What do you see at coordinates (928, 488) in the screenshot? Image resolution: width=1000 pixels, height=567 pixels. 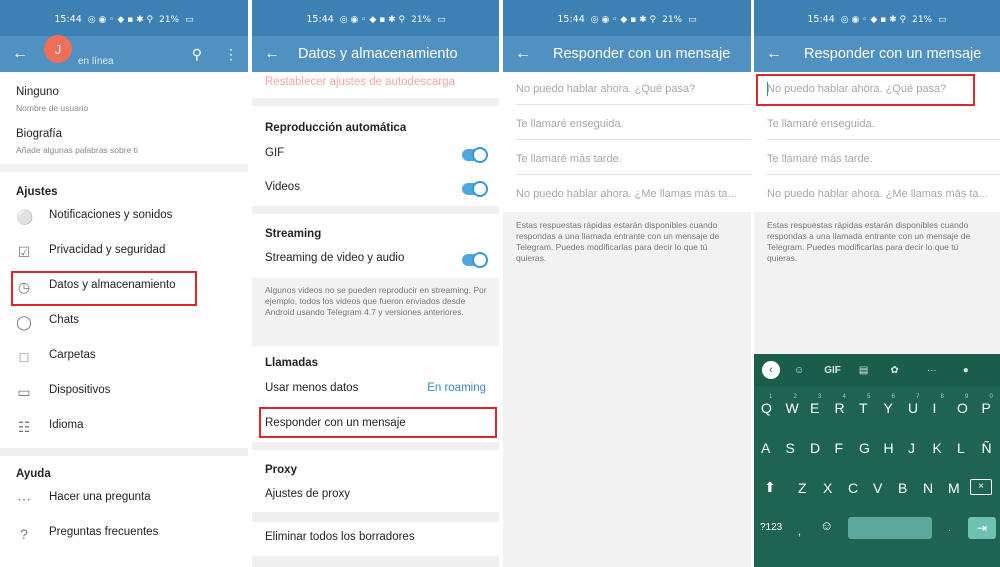 I see `key-n: N` at bounding box center [928, 488].